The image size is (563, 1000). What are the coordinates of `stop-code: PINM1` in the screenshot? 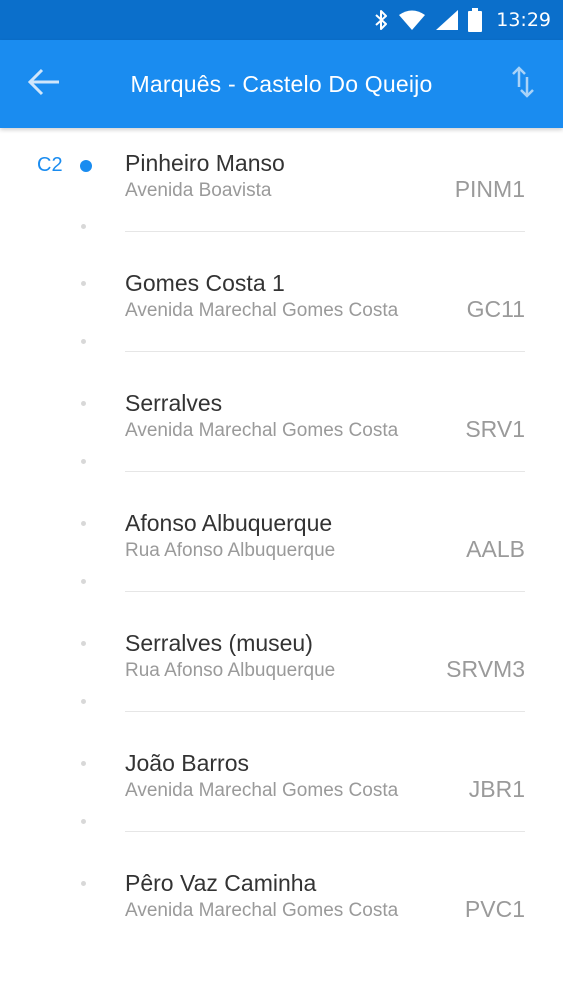 It's located at (489, 189).